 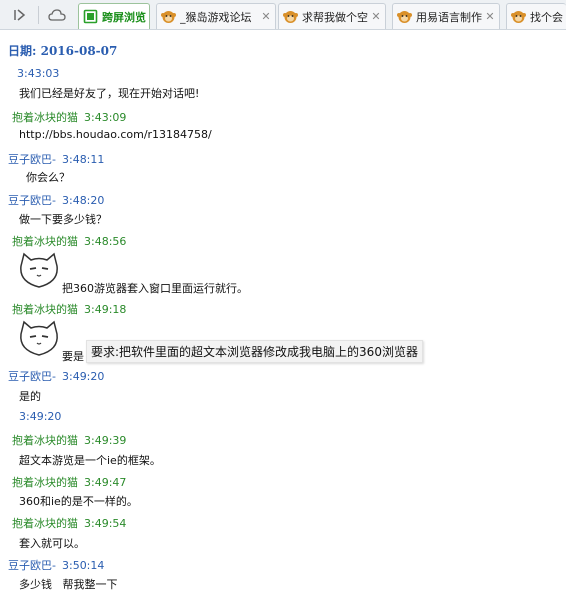 I want to click on tab-title: _猴岛游戏论坛, so click(x=216, y=17).